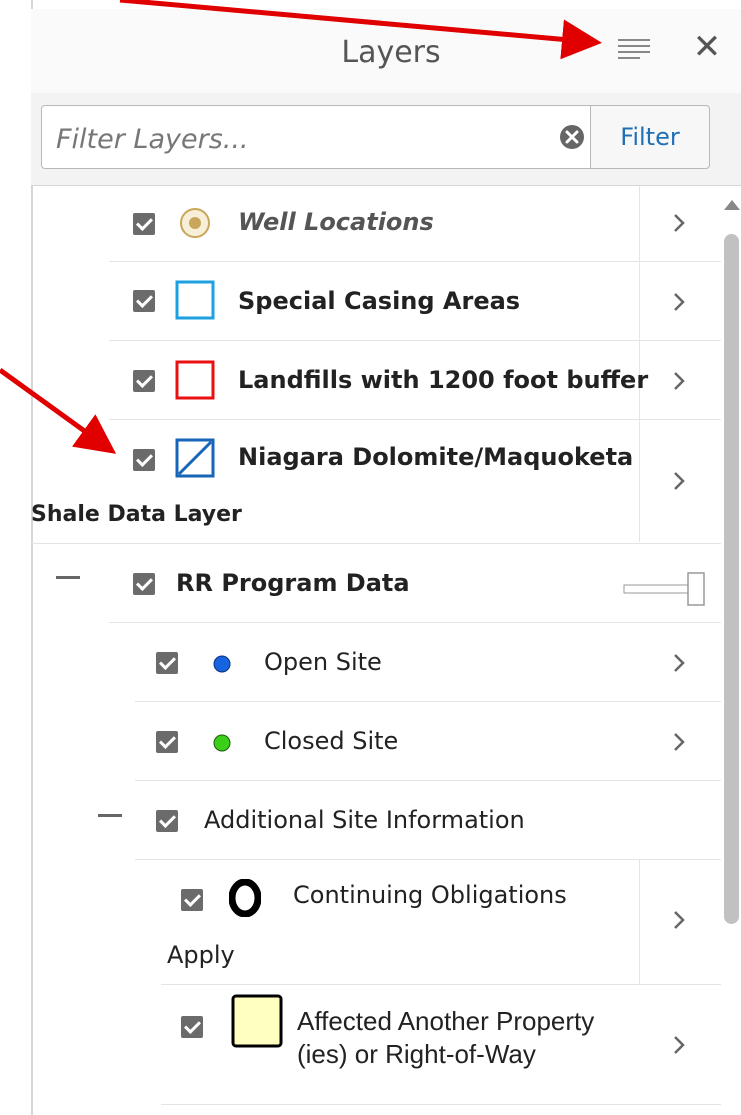 The image size is (741, 1115). Describe the element at coordinates (257, 1021) in the screenshot. I see `yellow-square-icon` at that location.